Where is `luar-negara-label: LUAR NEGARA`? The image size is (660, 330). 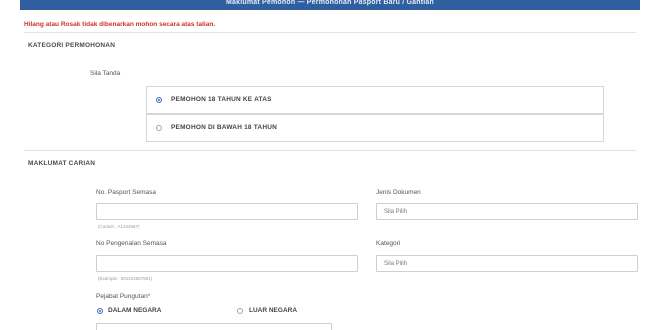
luar-negara-label: LUAR NEGARA is located at coordinates (273, 310).